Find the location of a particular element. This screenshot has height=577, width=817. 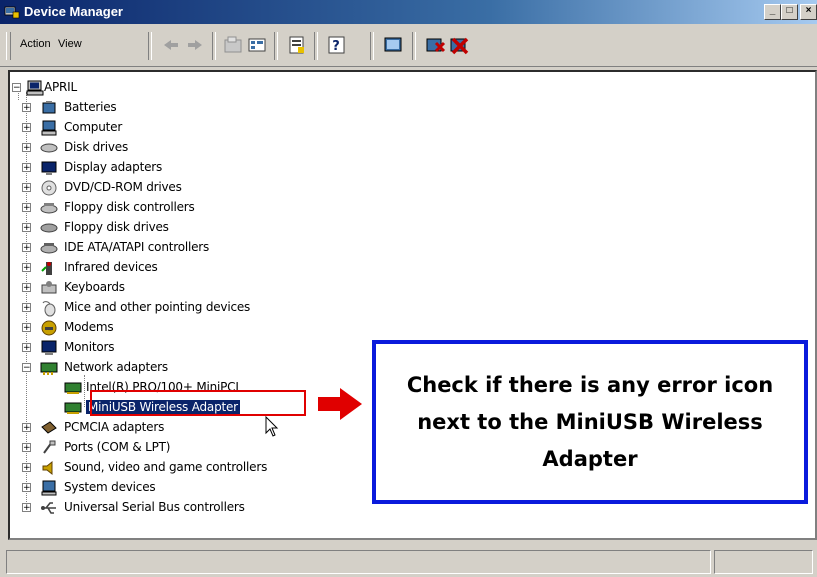

pcmcia-icon is located at coordinates (49, 427).